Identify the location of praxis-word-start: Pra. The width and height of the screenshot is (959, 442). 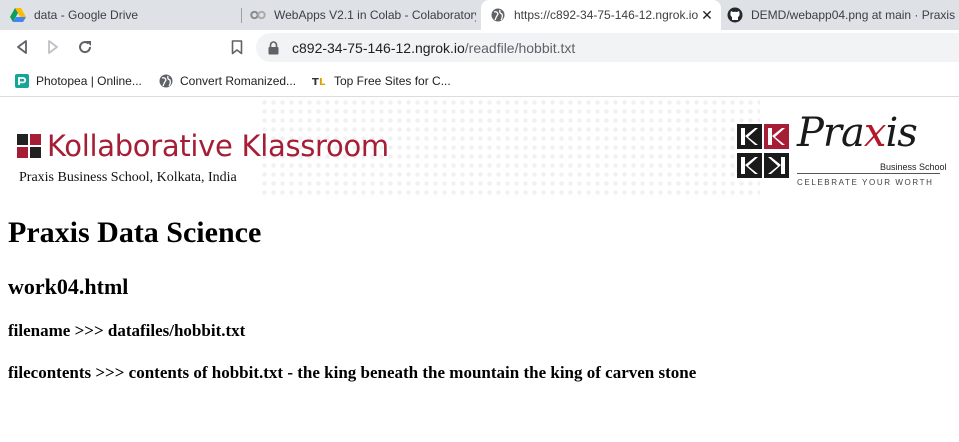
(831, 133).